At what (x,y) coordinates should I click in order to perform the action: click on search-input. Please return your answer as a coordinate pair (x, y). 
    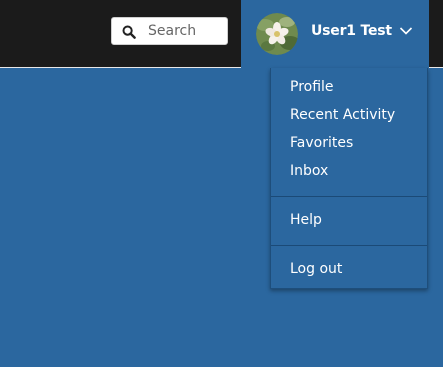
    Looking at the image, I should click on (187, 31).